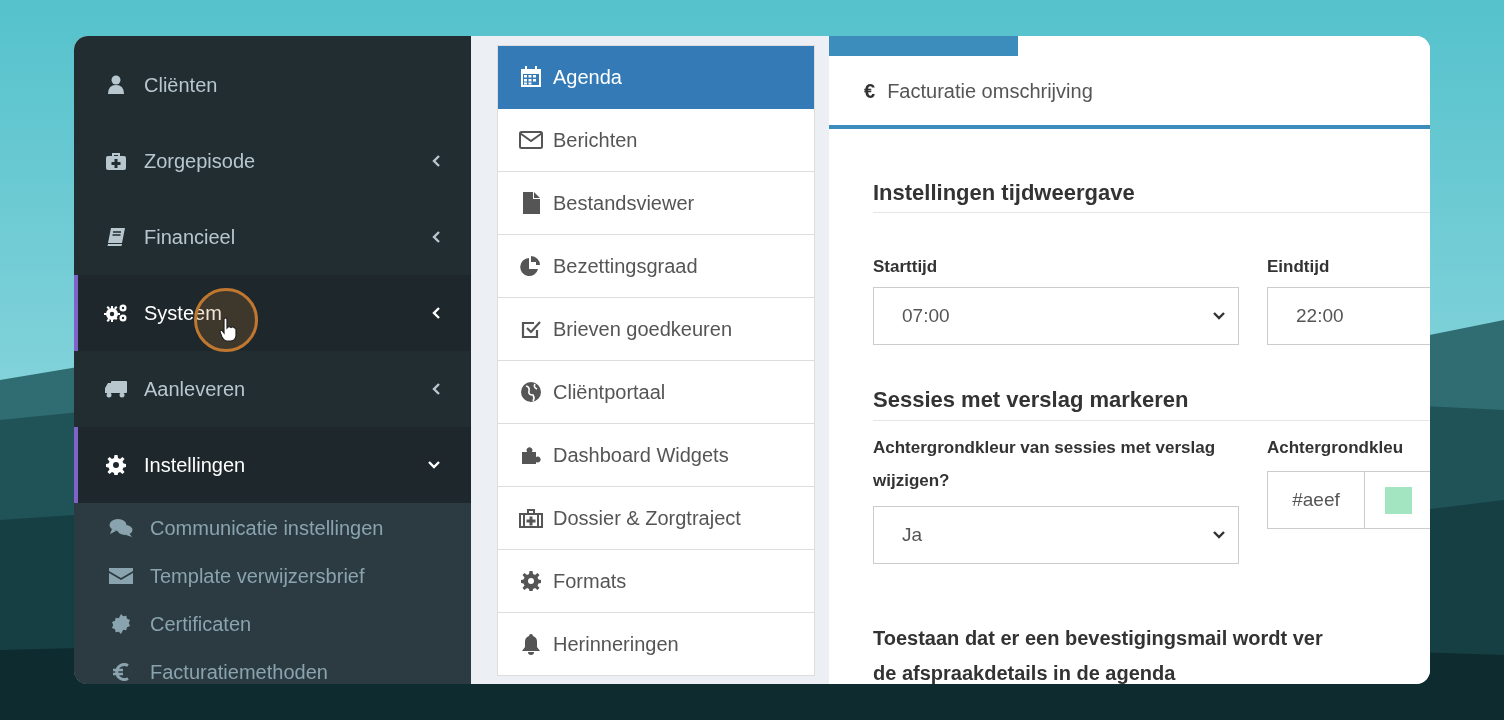  Describe the element at coordinates (1098, 655) in the screenshot. I see `section-heading: Toestaan dat er een bevestigingsmail wordt ver de afspraakdetails in de agenda` at that location.